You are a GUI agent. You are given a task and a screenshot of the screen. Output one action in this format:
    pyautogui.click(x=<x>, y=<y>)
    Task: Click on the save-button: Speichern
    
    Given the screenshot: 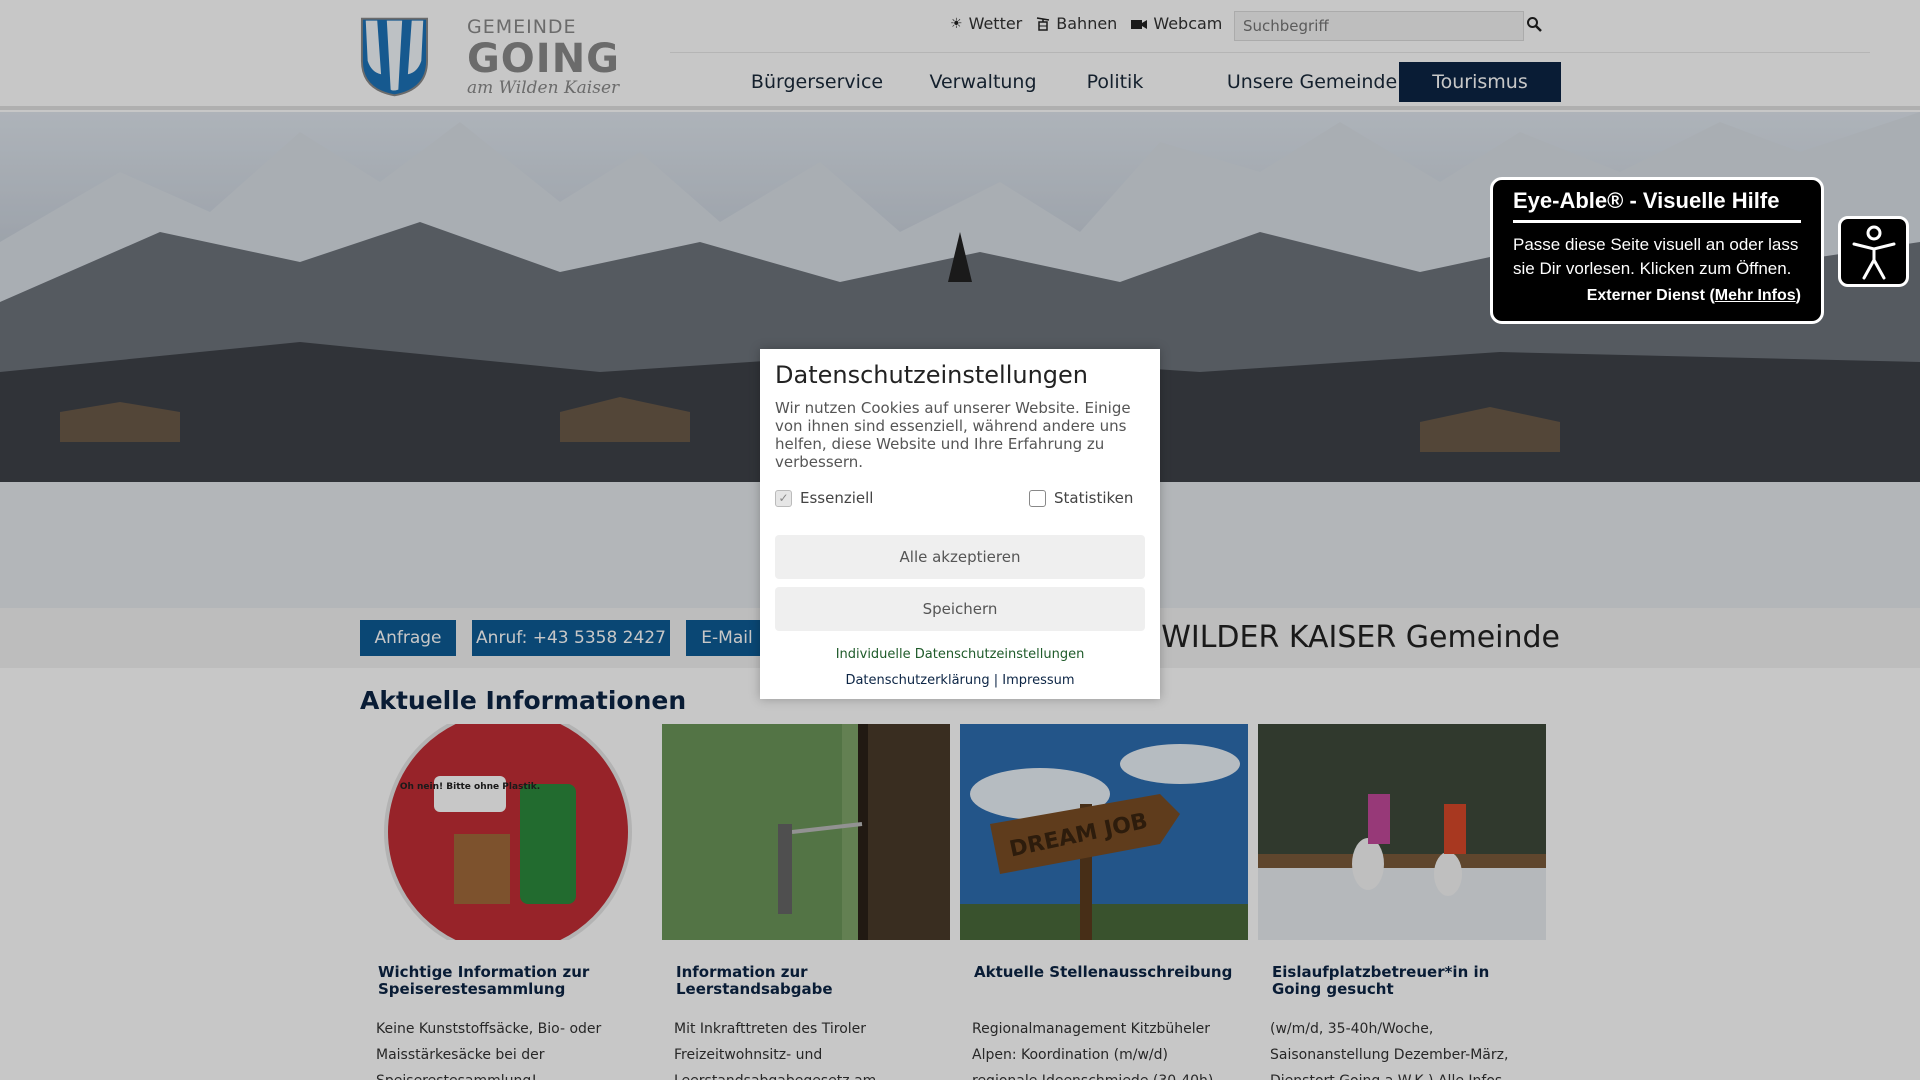 What is the action you would take?
    pyautogui.click(x=960, y=609)
    